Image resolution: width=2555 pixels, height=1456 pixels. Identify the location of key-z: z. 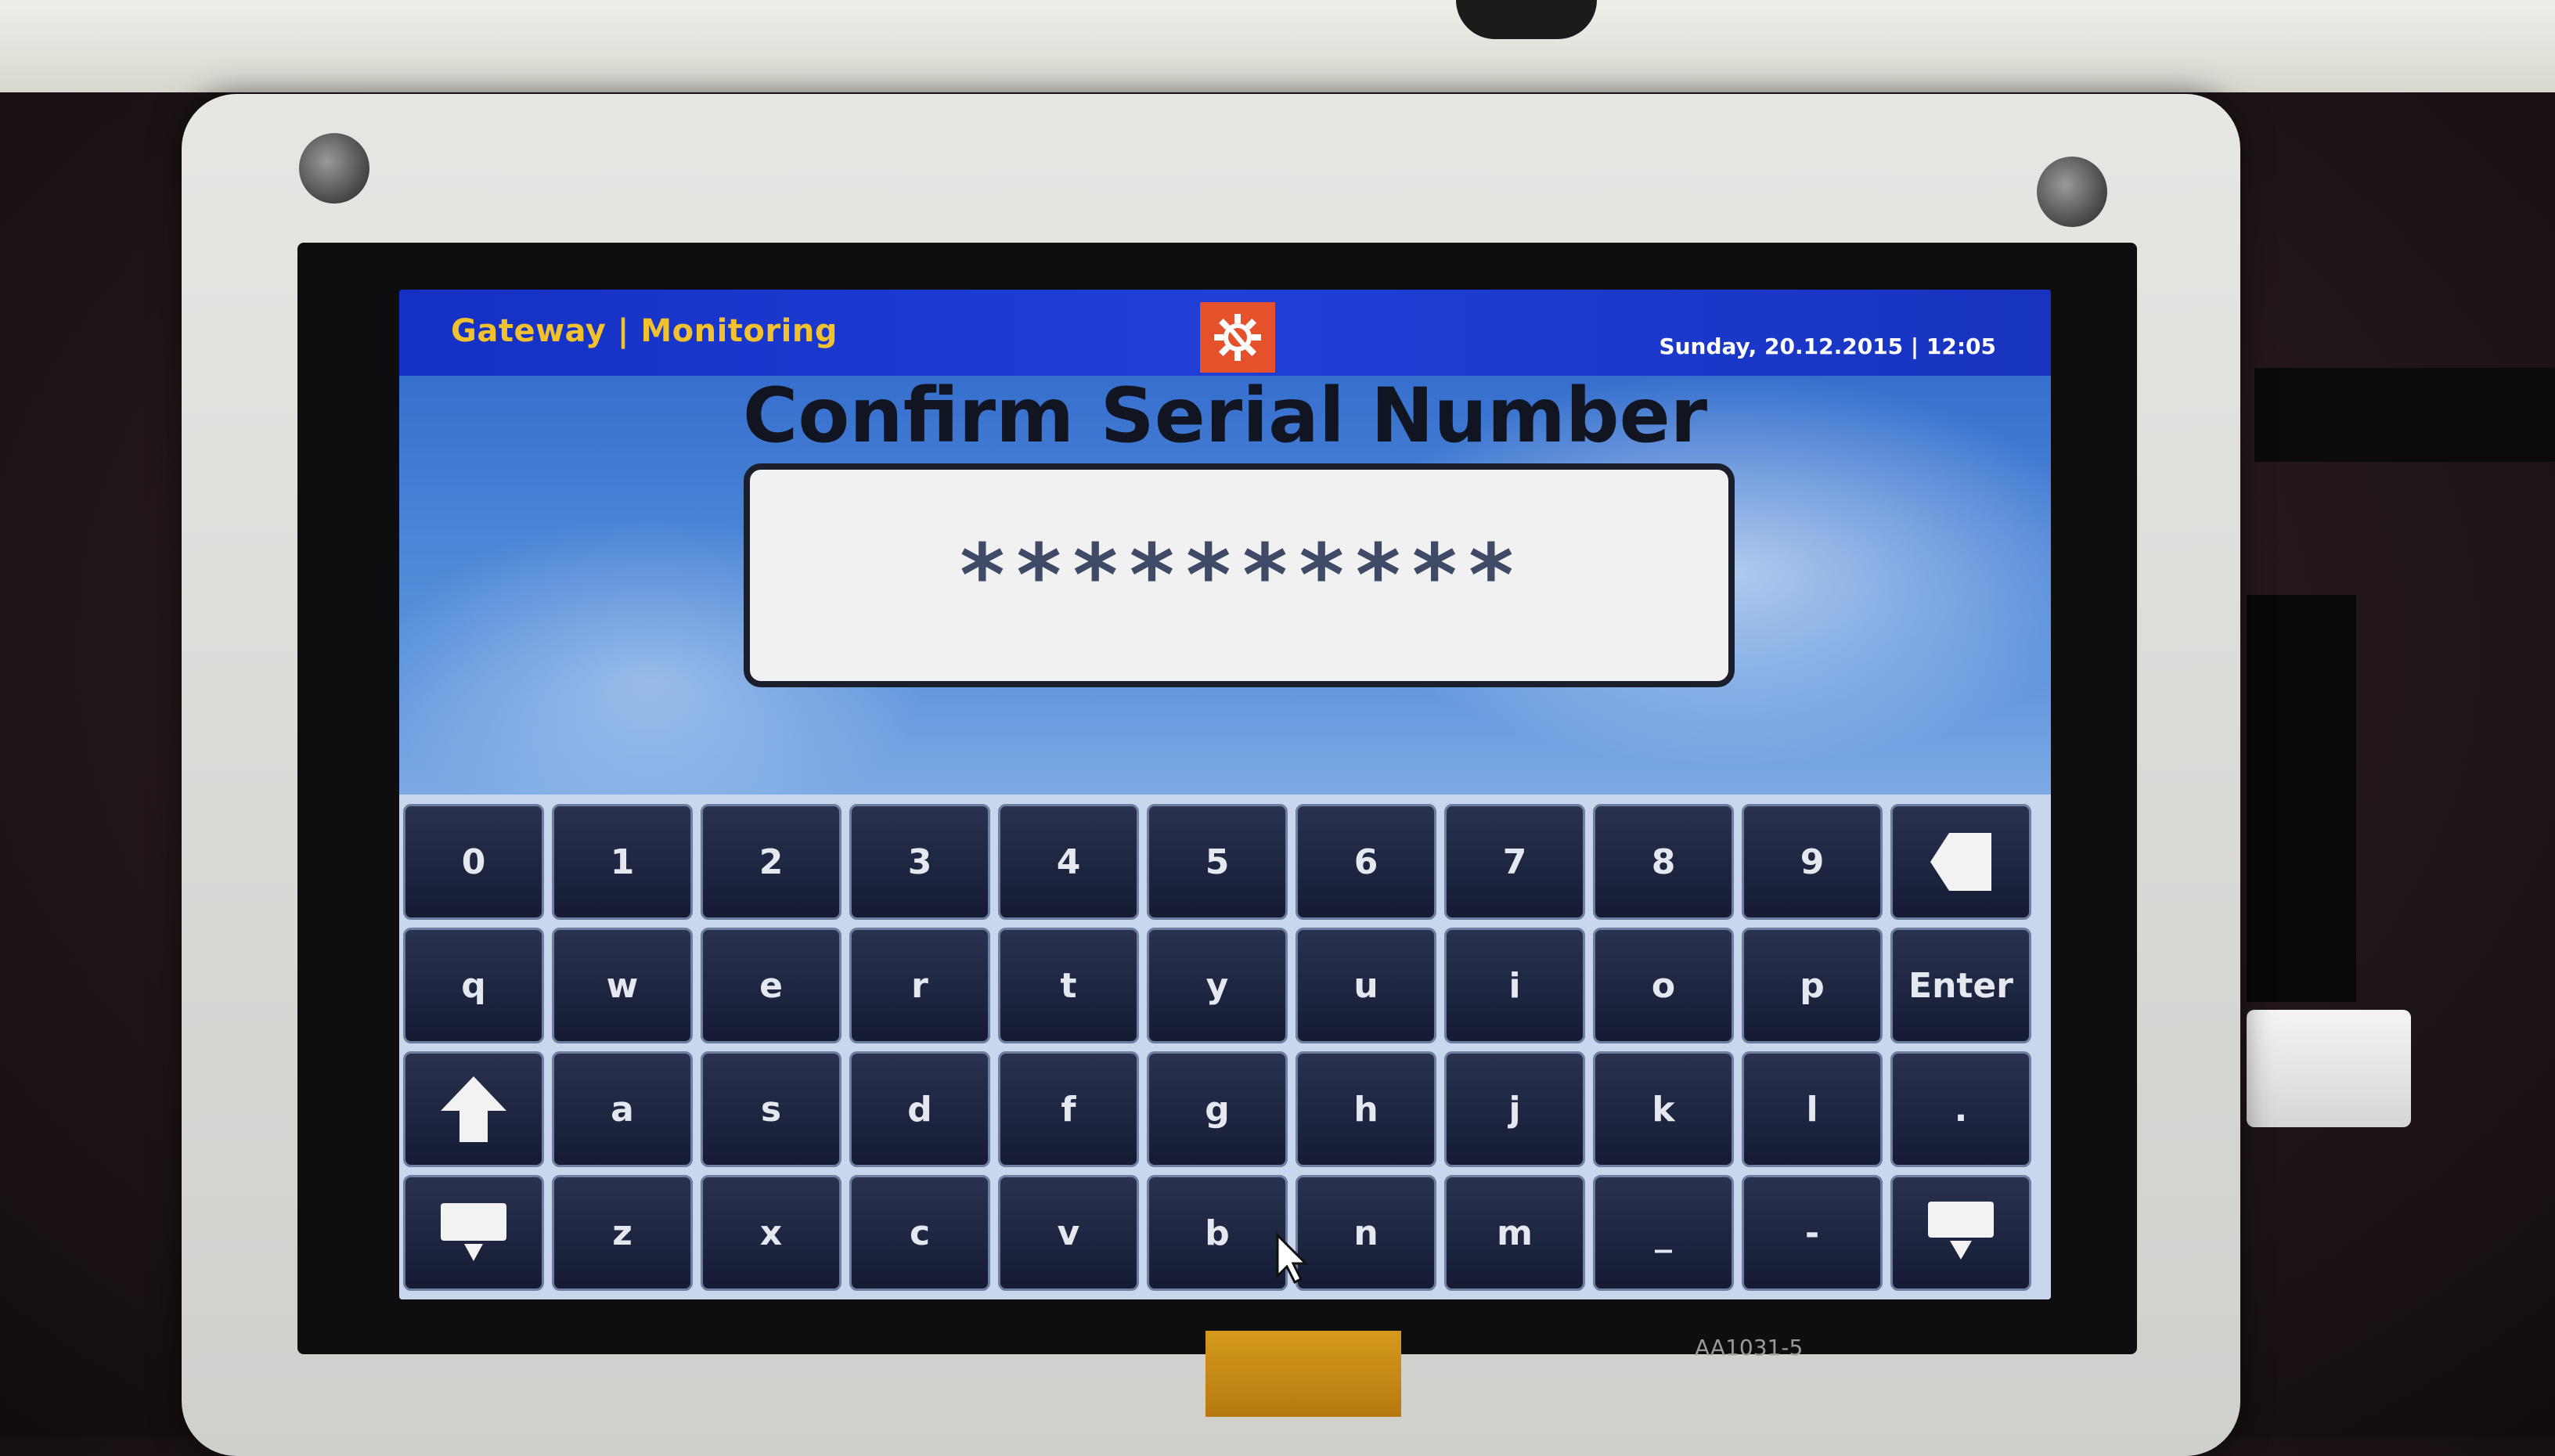
(622, 1233).